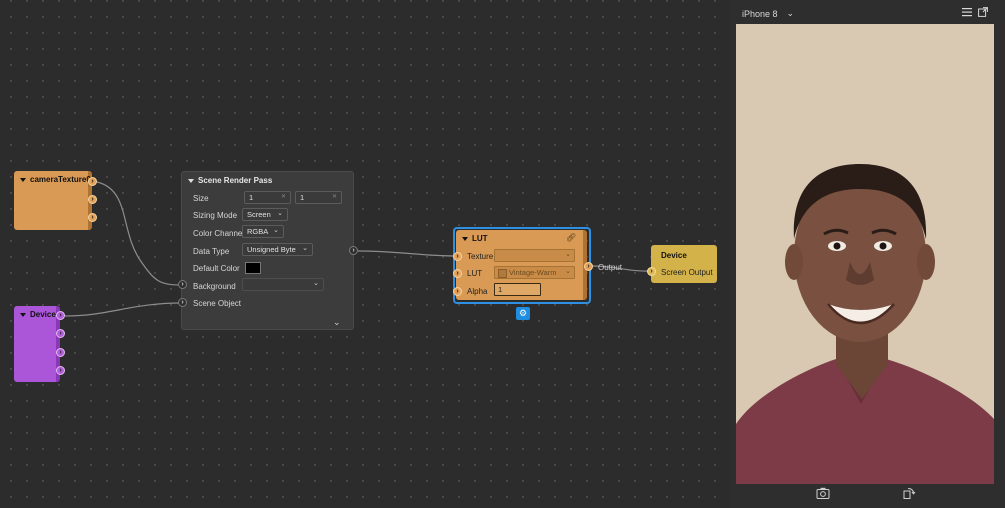  Describe the element at coordinates (983, 12) in the screenshot. I see `popout-icon` at that location.